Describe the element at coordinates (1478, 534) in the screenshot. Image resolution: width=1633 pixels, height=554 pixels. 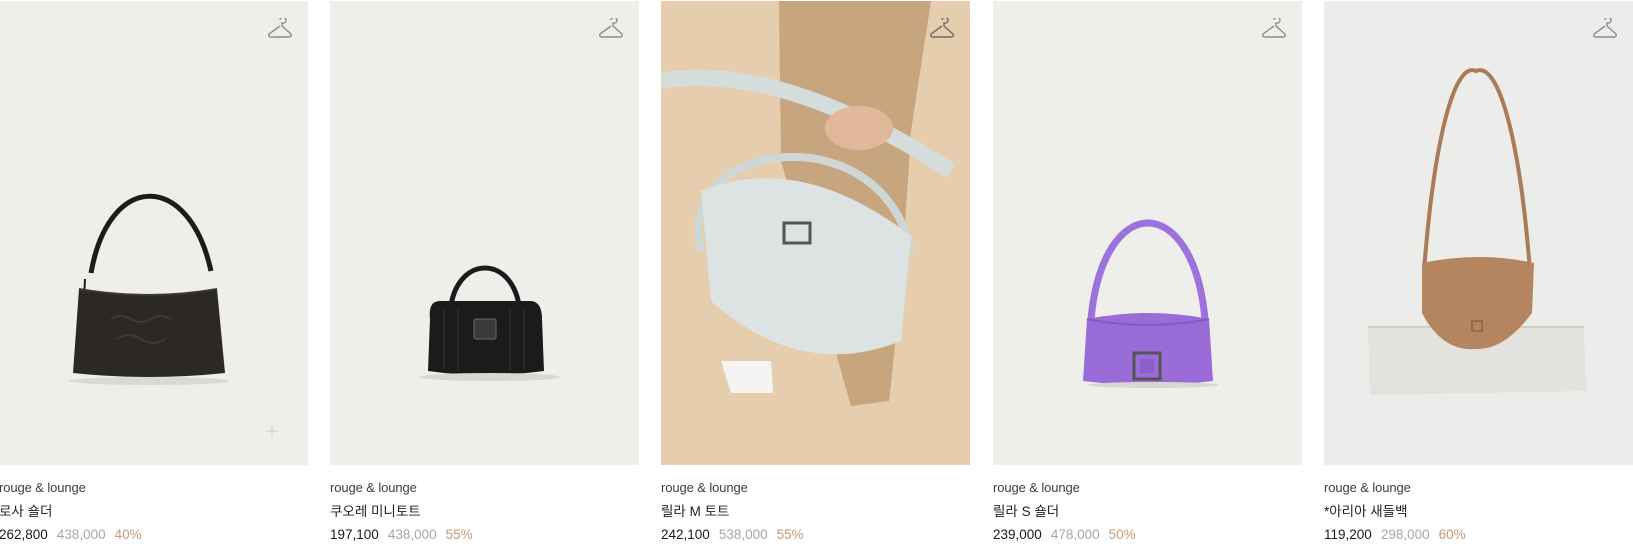
I see `price-row: 119,200 298,000 60%` at that location.